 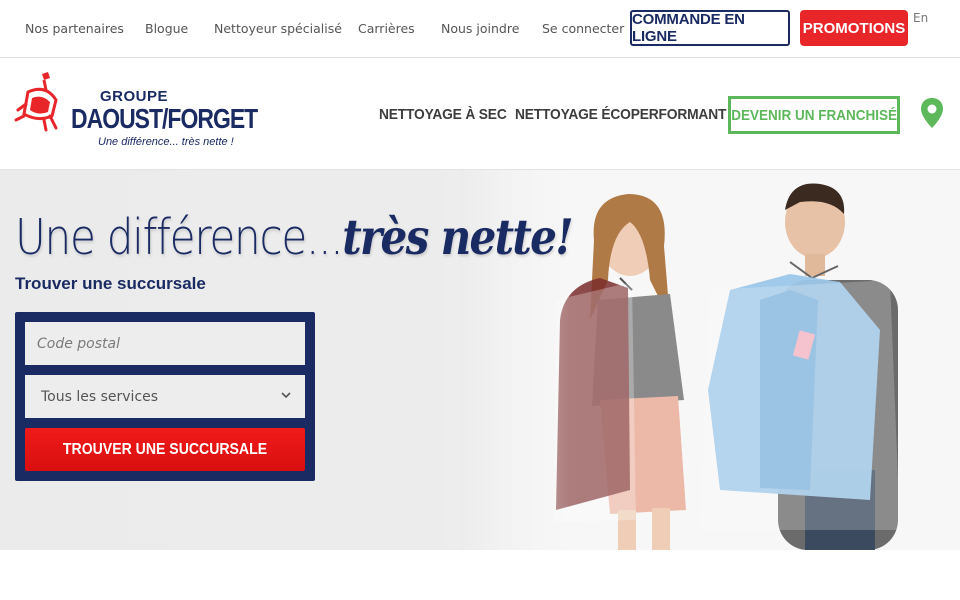 I want to click on link-se-connecter: Se connecter, so click(x=583, y=28).